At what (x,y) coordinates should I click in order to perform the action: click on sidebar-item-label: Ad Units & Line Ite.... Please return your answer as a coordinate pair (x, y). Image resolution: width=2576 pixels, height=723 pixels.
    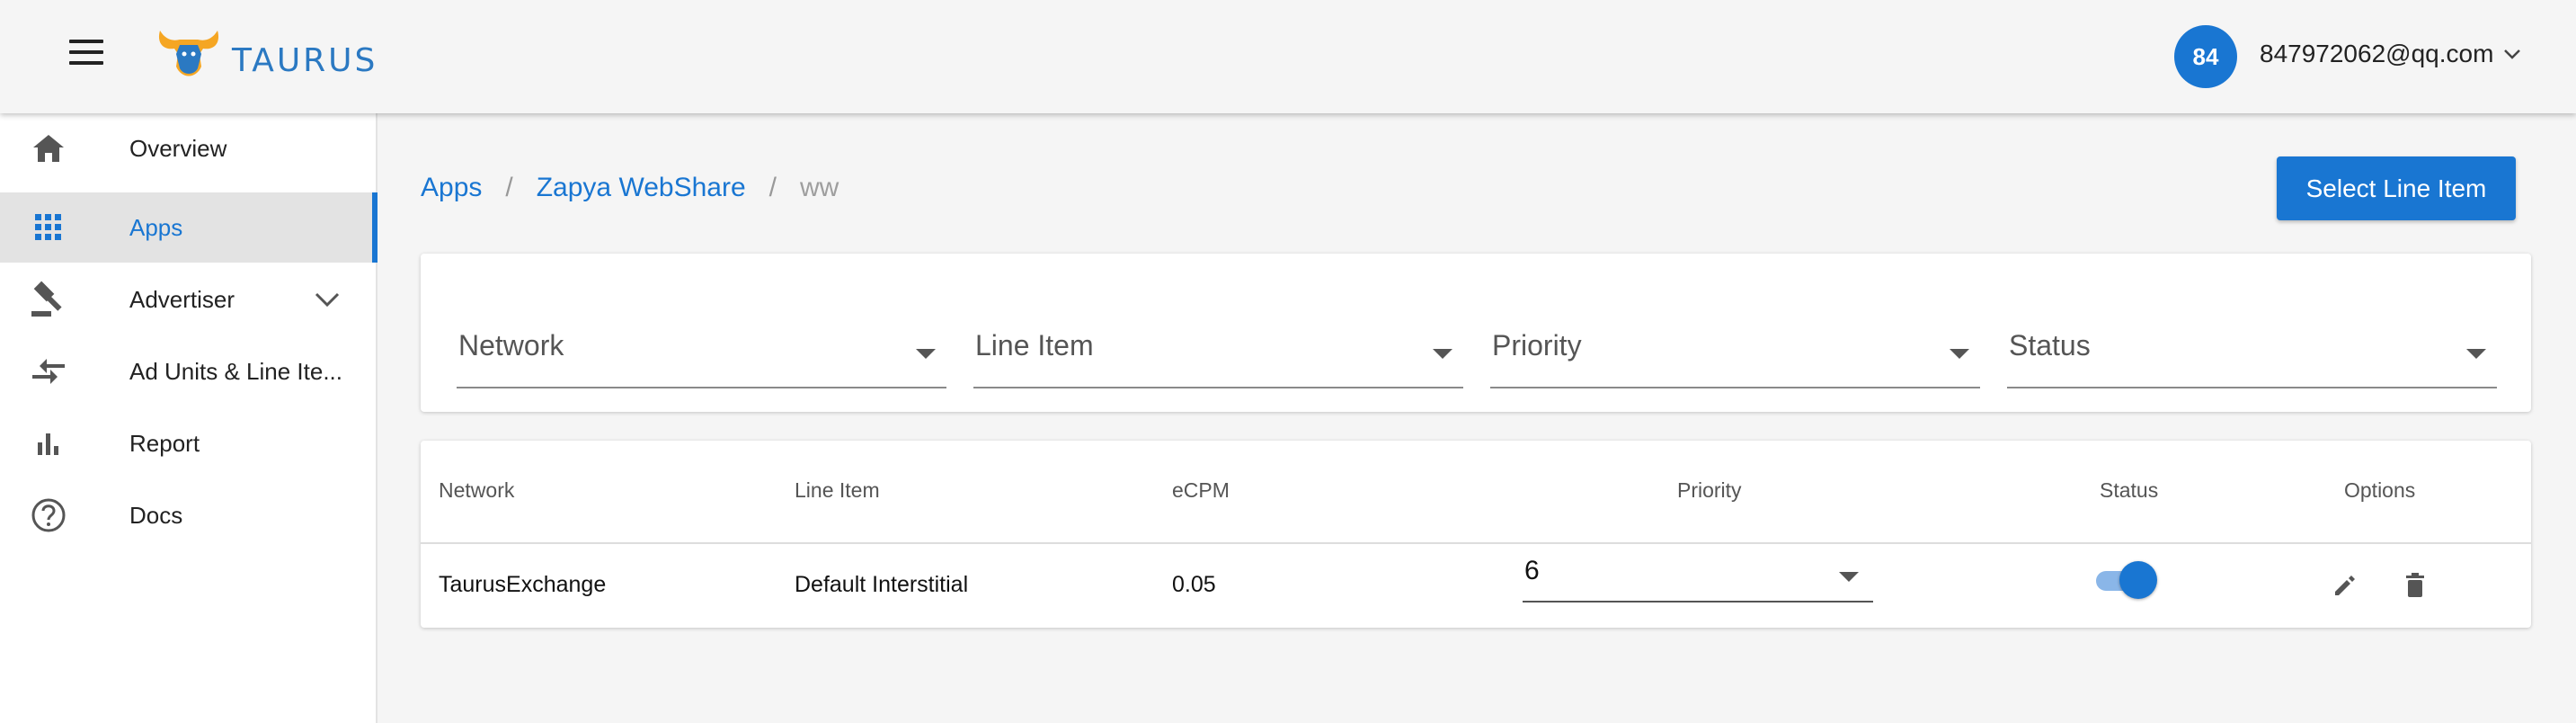
    Looking at the image, I should click on (236, 371).